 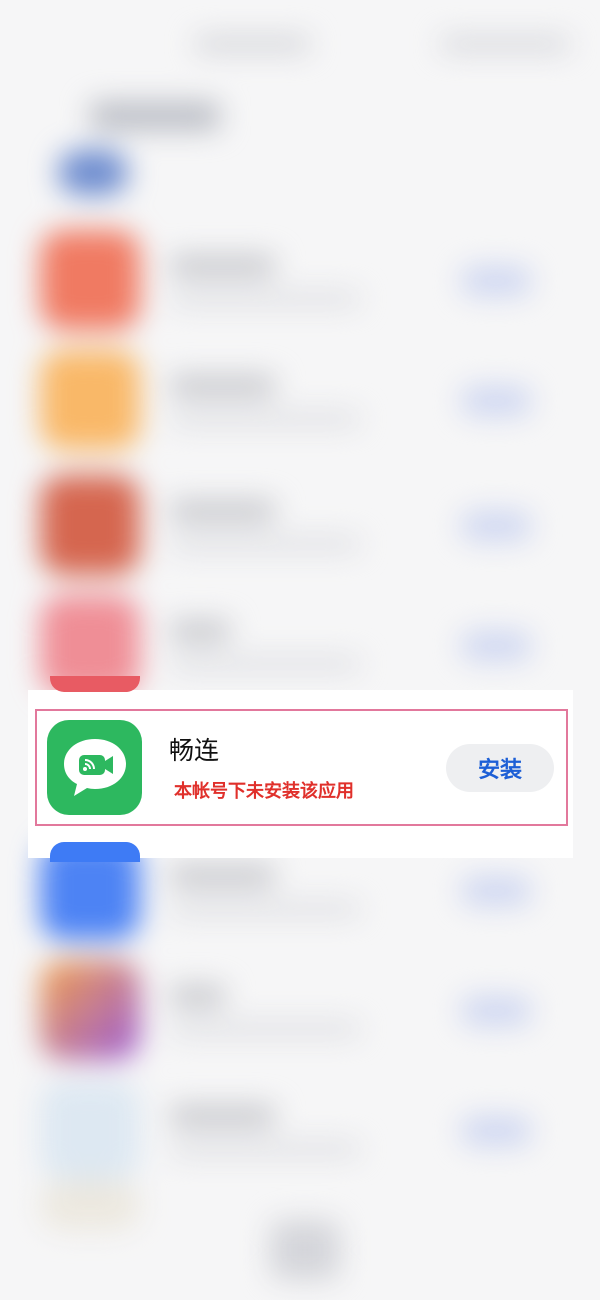 I want to click on app-name: 畅连, so click(x=194, y=750).